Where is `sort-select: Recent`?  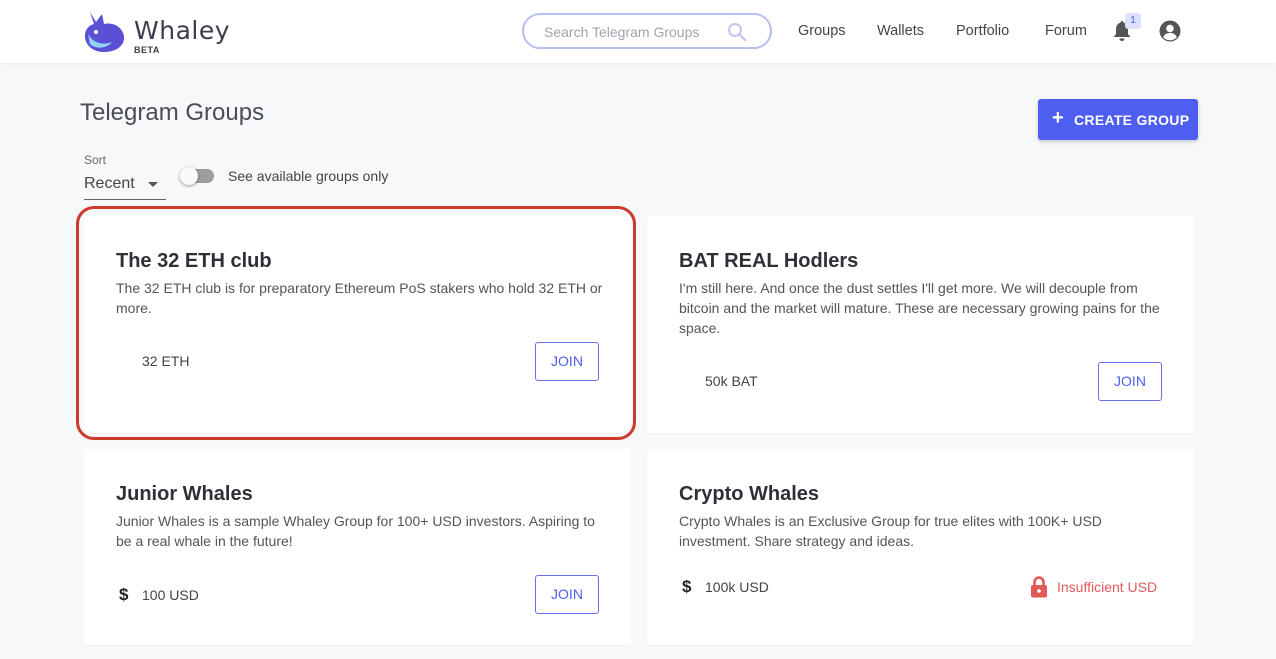 sort-select: Recent is located at coordinates (125, 185).